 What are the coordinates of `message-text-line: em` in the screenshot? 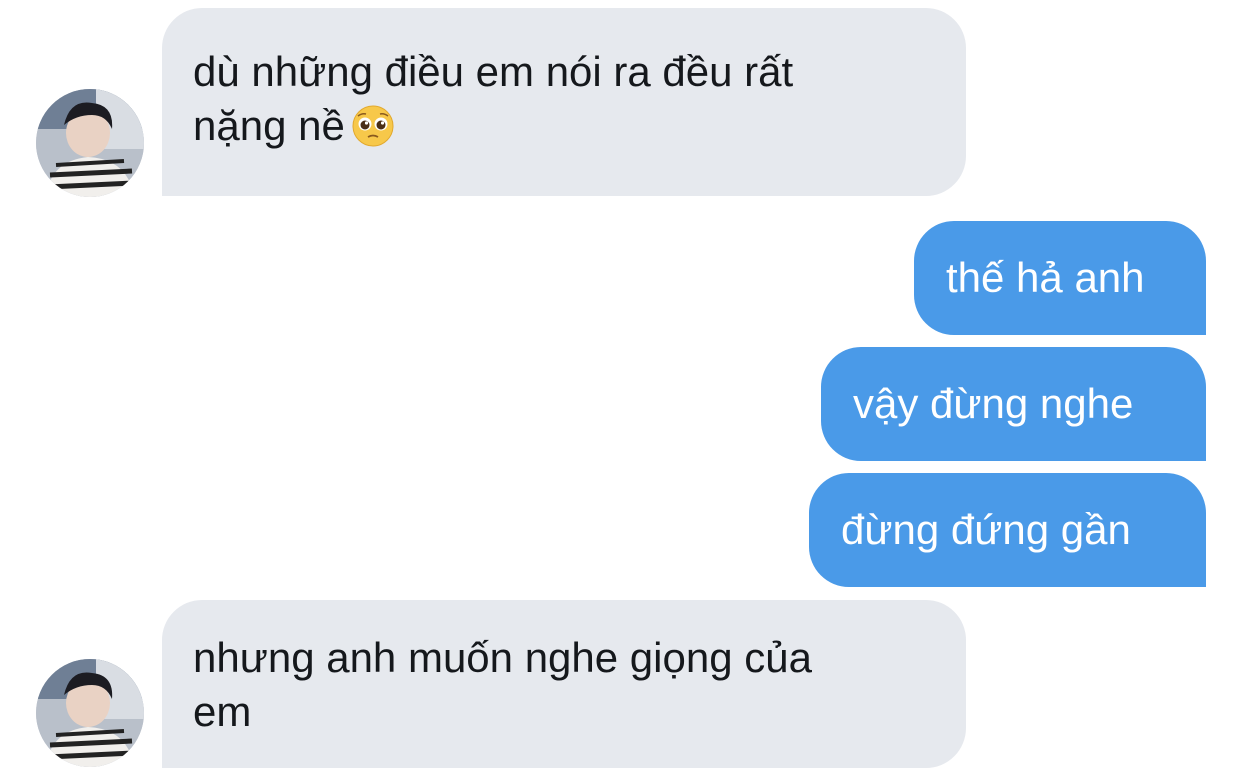 It's located at (222, 711).